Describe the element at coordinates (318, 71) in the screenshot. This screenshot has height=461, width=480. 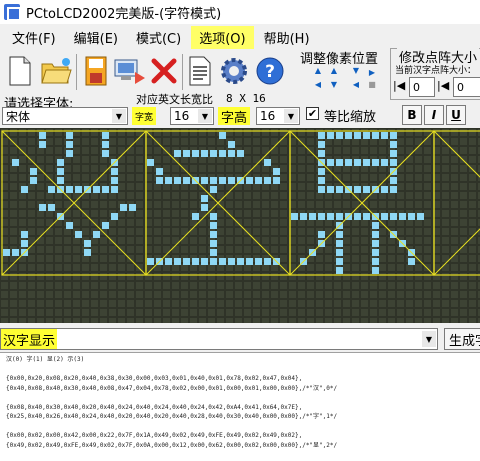
I see `shift-up-icon: ▲` at that location.